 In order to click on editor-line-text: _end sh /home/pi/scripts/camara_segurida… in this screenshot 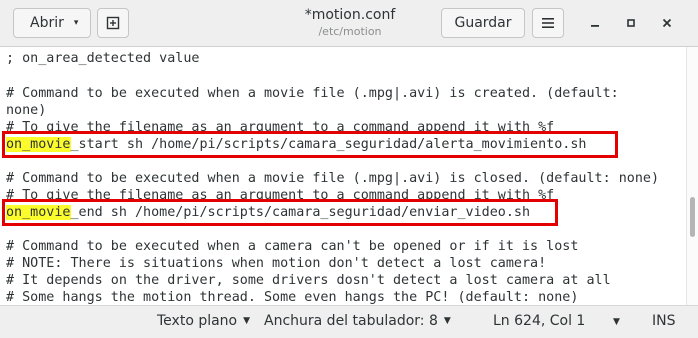, I will do `click(300, 212)`.